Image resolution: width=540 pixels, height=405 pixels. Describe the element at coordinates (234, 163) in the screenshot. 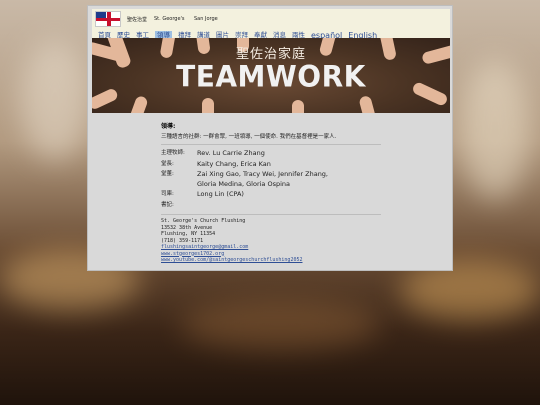

I see `staff-names: Kaity Chang, Erica Kan` at that location.